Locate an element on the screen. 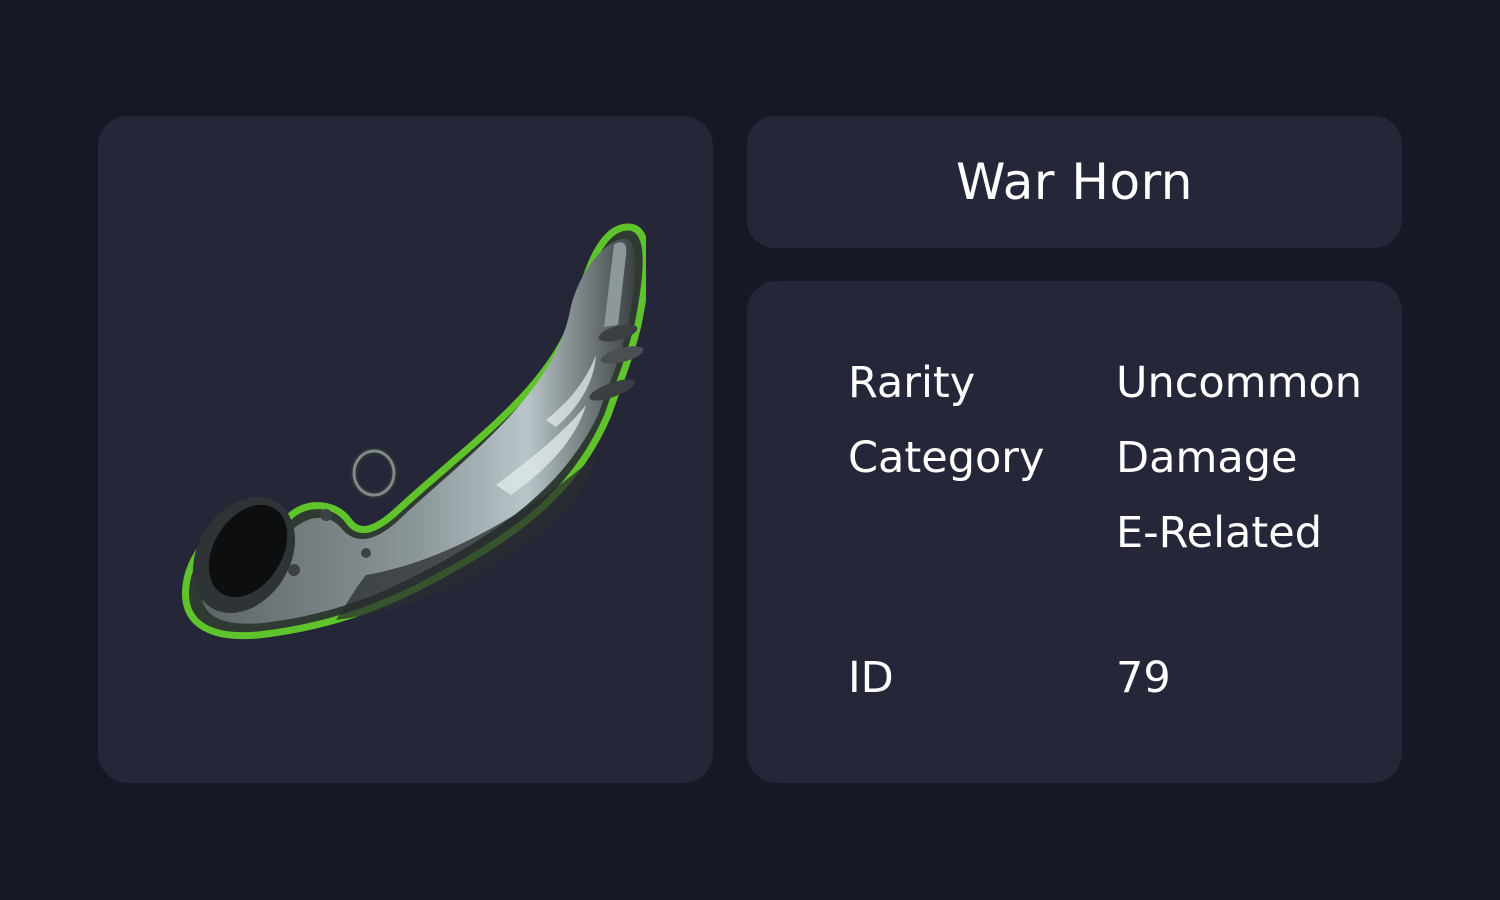 The image size is (1500, 900). category-value: E-Related is located at coordinates (1219, 533).